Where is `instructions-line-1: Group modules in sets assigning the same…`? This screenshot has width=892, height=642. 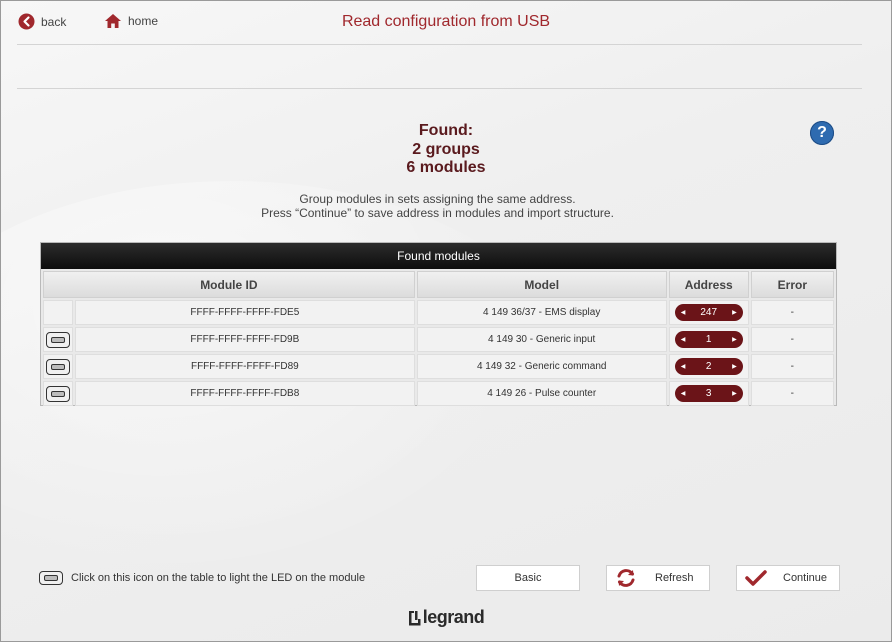
instructions-line-1: Group modules in sets assigning the same… is located at coordinates (437, 199).